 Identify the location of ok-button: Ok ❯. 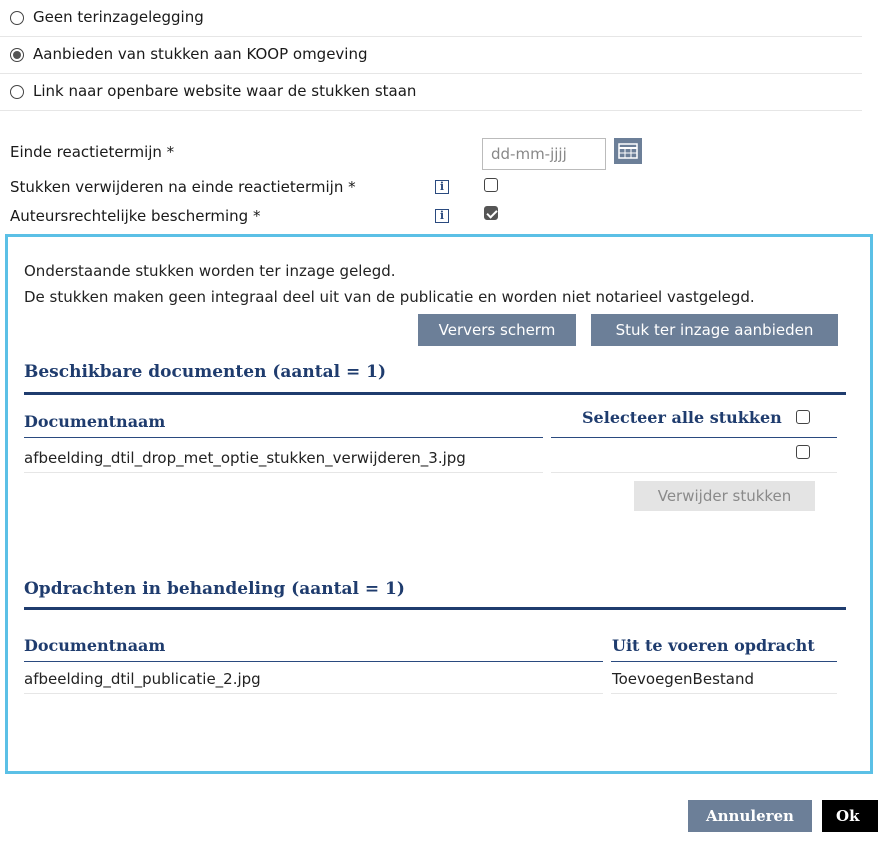
(850, 828).